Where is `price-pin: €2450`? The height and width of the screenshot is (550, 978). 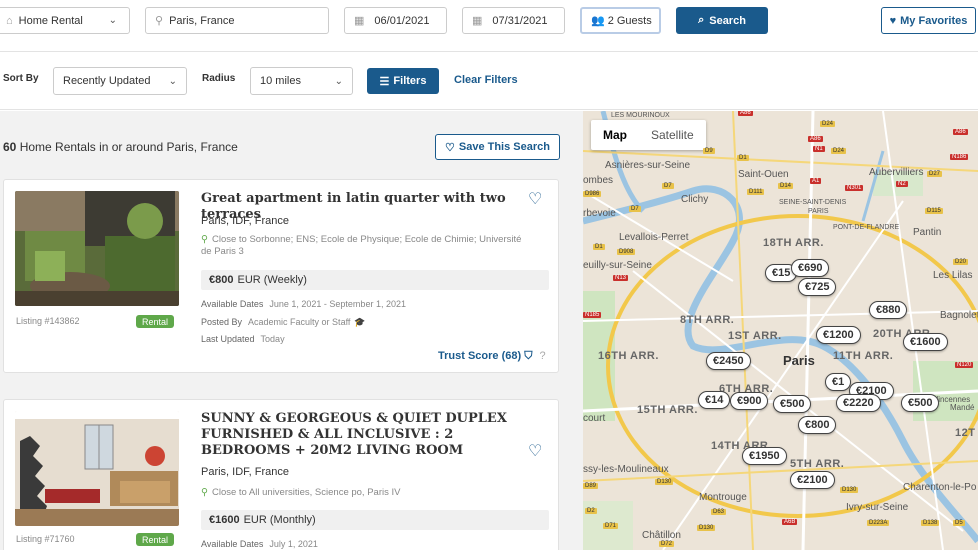 price-pin: €2450 is located at coordinates (728, 361).